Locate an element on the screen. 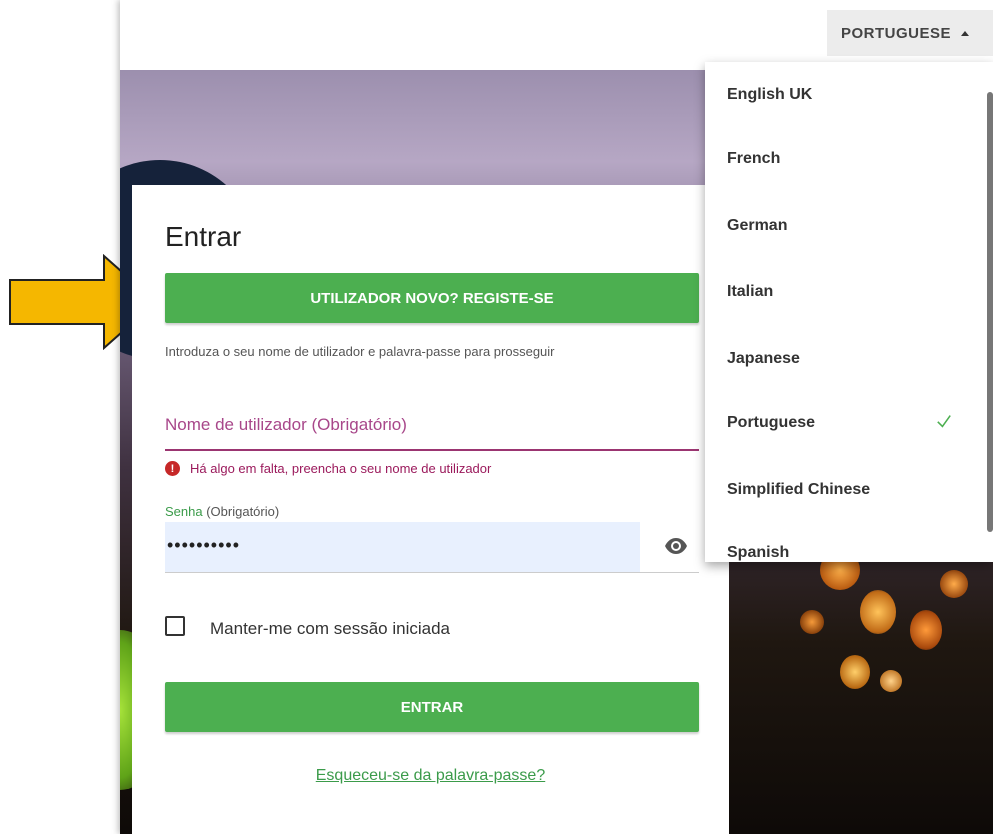  username-input: Nome de utilizador (Obrigatório) is located at coordinates (432, 429).